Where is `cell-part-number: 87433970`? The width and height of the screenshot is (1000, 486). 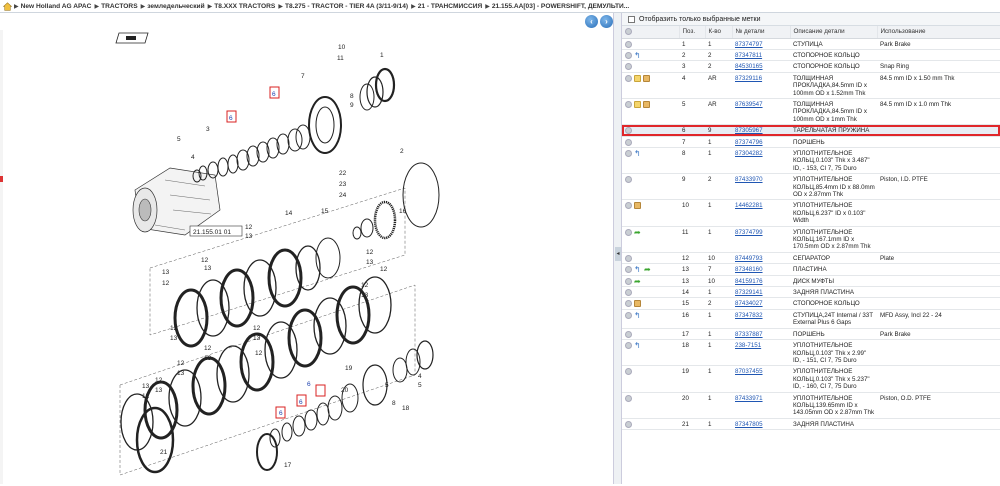 cell-part-number: 87433970 is located at coordinates (761, 187).